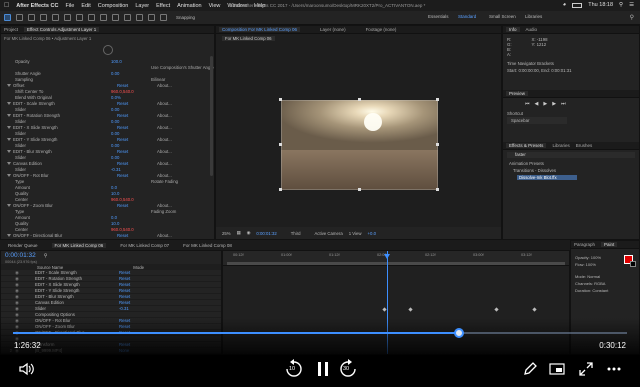 This screenshot has width=640, height=387. I want to click on menu-effect: Effect, so click(163, 6).